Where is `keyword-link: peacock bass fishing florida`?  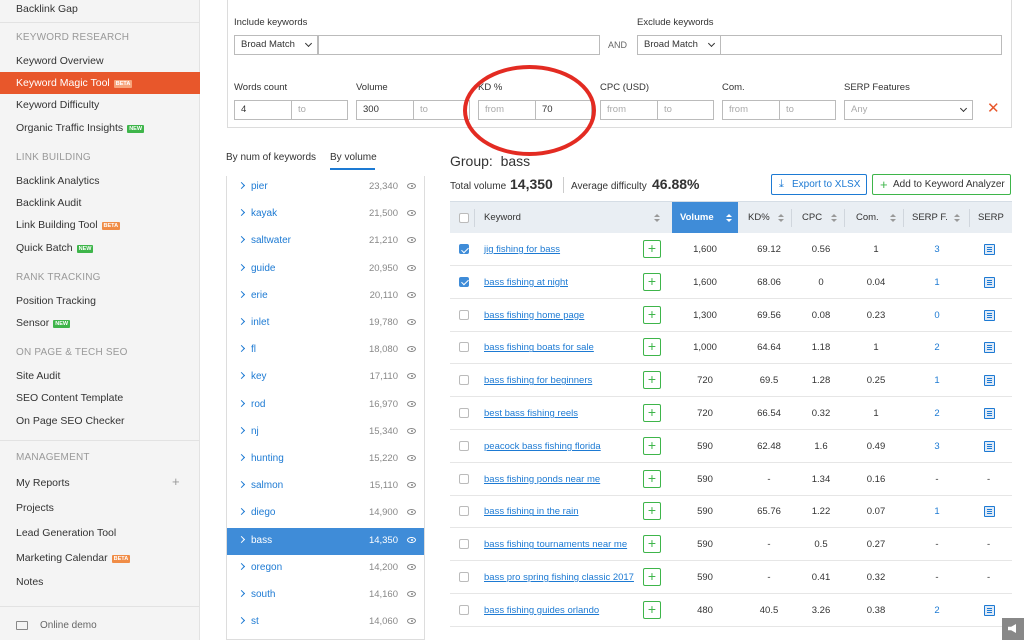 keyword-link: peacock bass fishing florida is located at coordinates (542, 446).